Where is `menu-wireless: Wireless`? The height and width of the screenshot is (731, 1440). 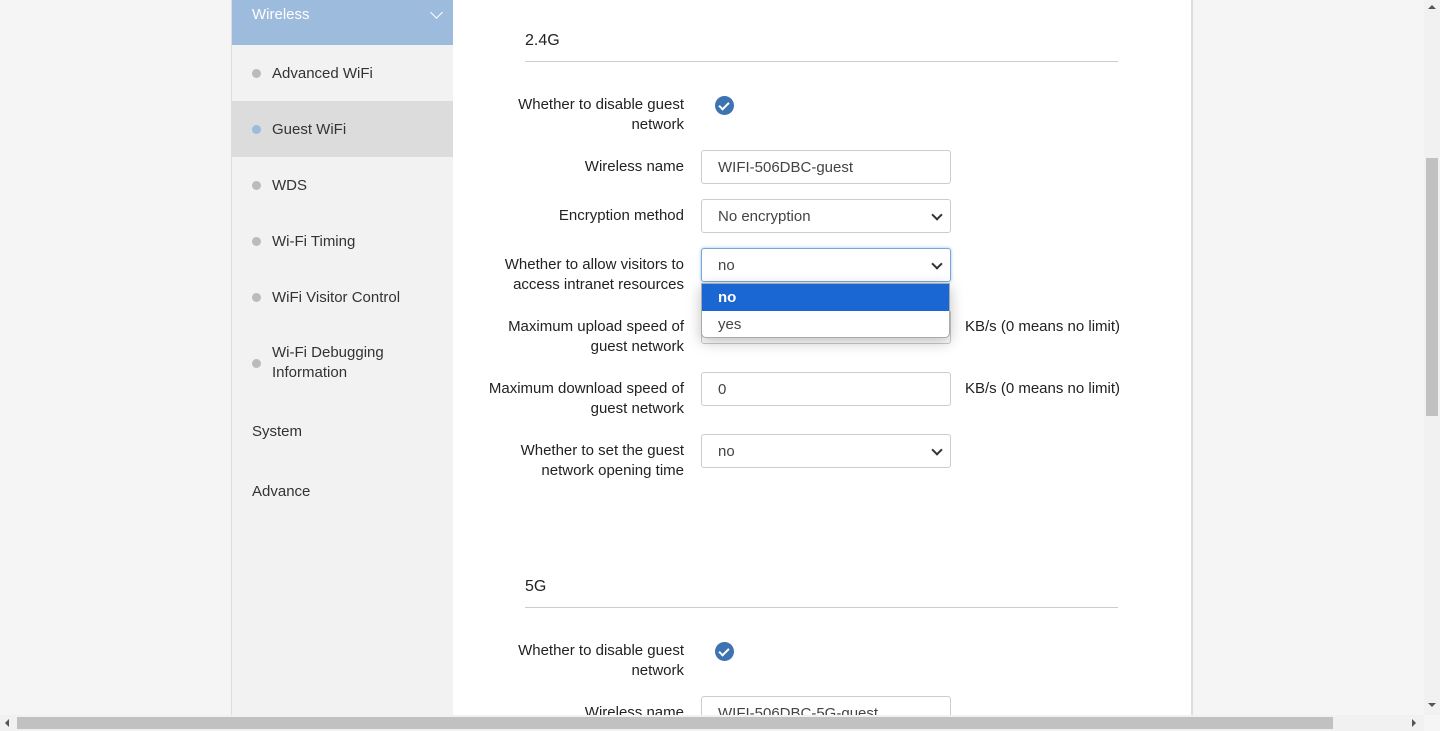 menu-wireless: Wireless is located at coordinates (342, 22).